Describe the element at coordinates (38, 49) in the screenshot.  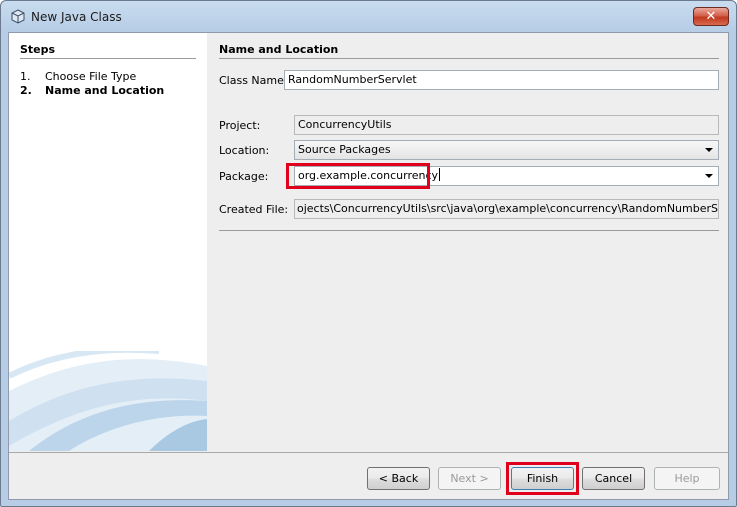
I see `steps-title: Steps` at that location.